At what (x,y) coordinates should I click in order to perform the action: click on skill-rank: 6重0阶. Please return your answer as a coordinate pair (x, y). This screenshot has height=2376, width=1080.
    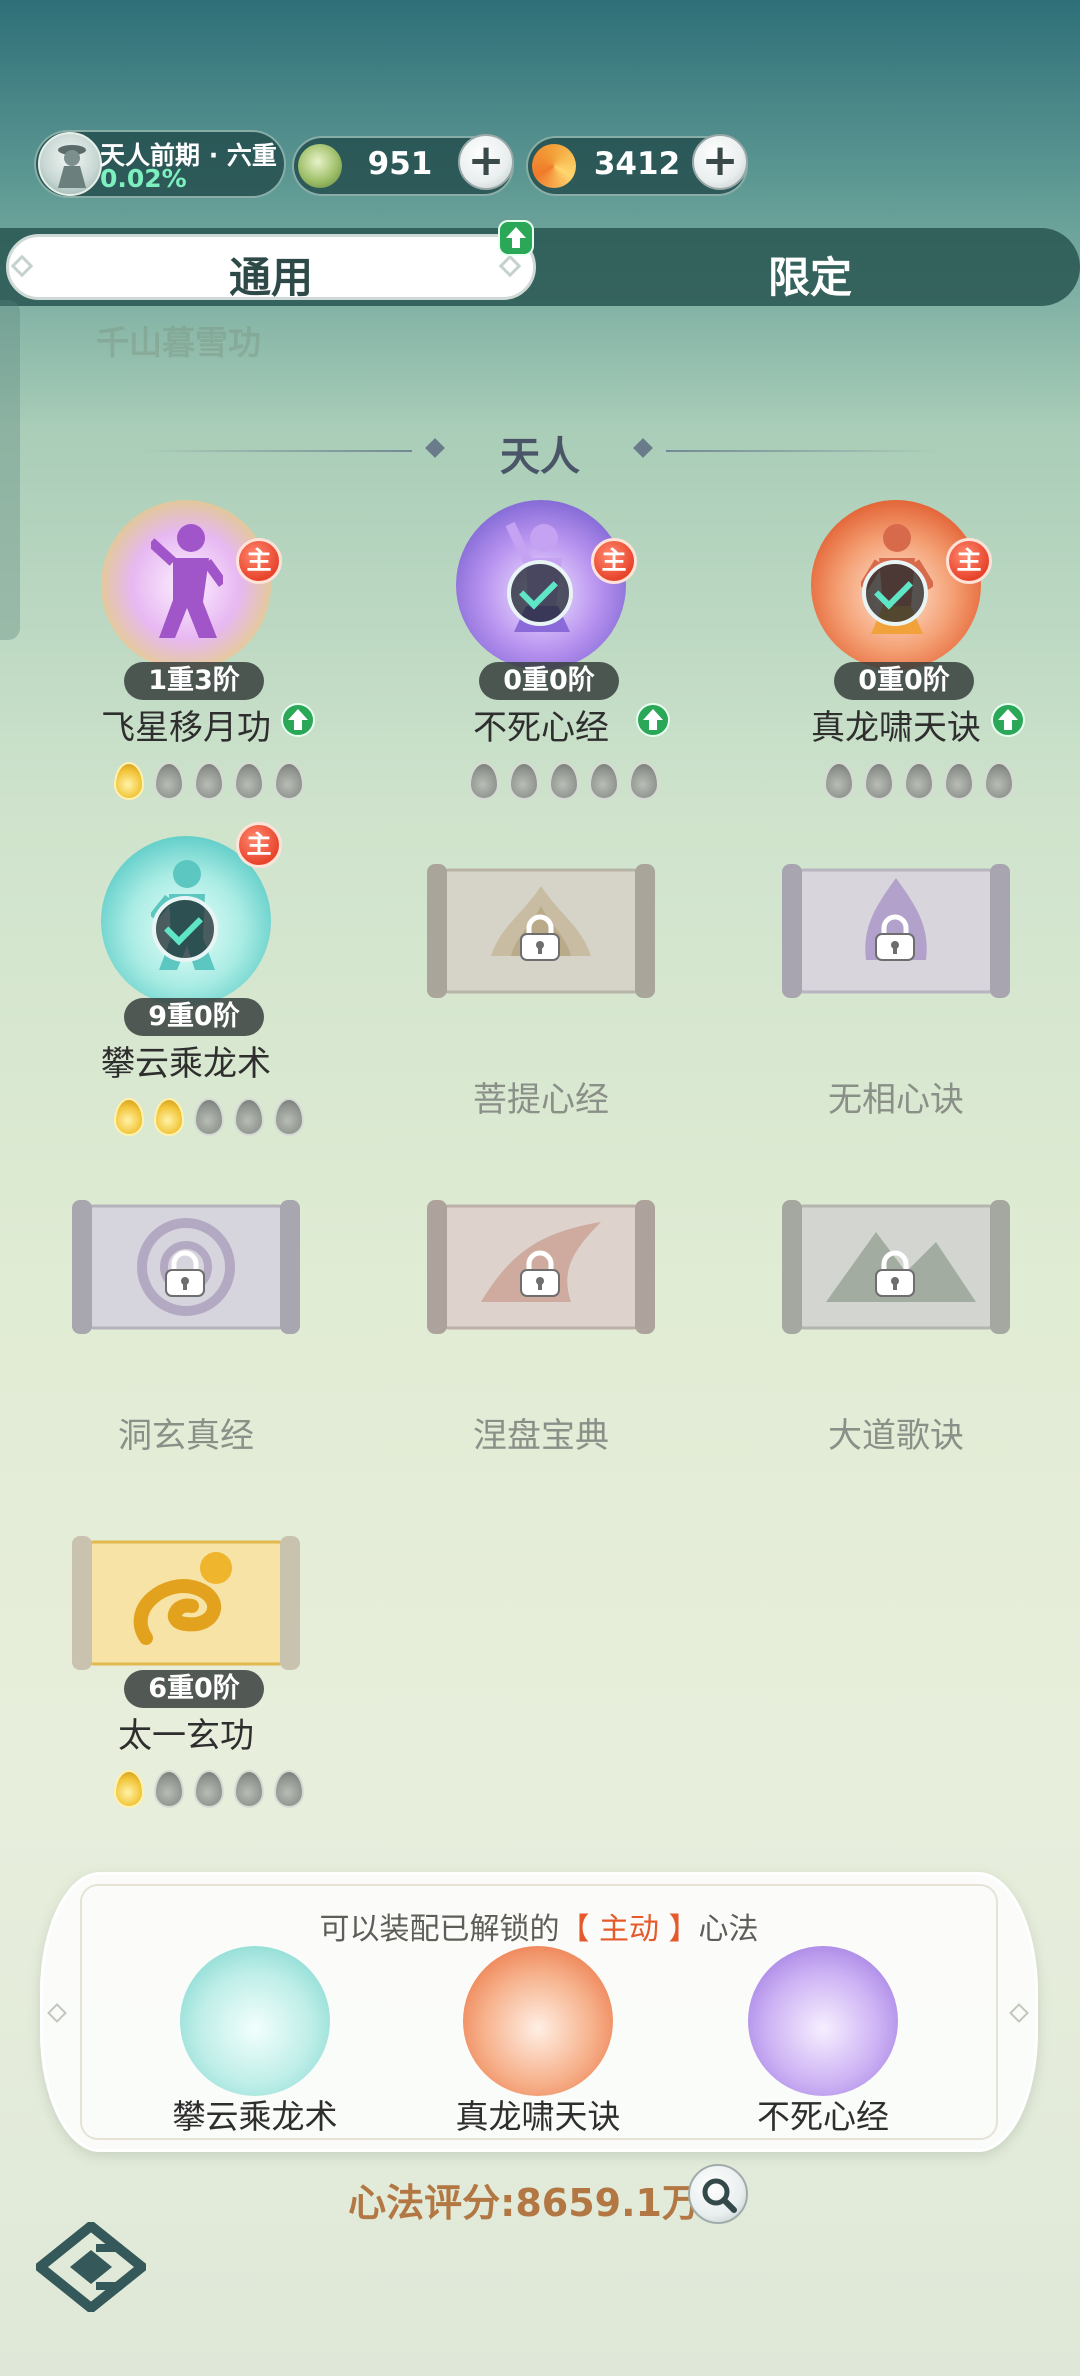
    Looking at the image, I should click on (194, 1689).